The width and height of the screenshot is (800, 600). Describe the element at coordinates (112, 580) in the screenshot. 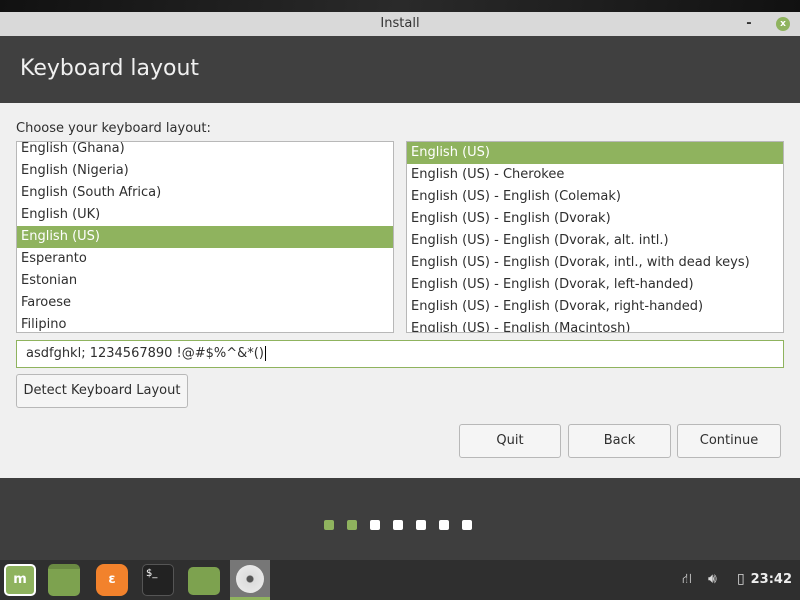

I see `firefox-icon: ε` at that location.